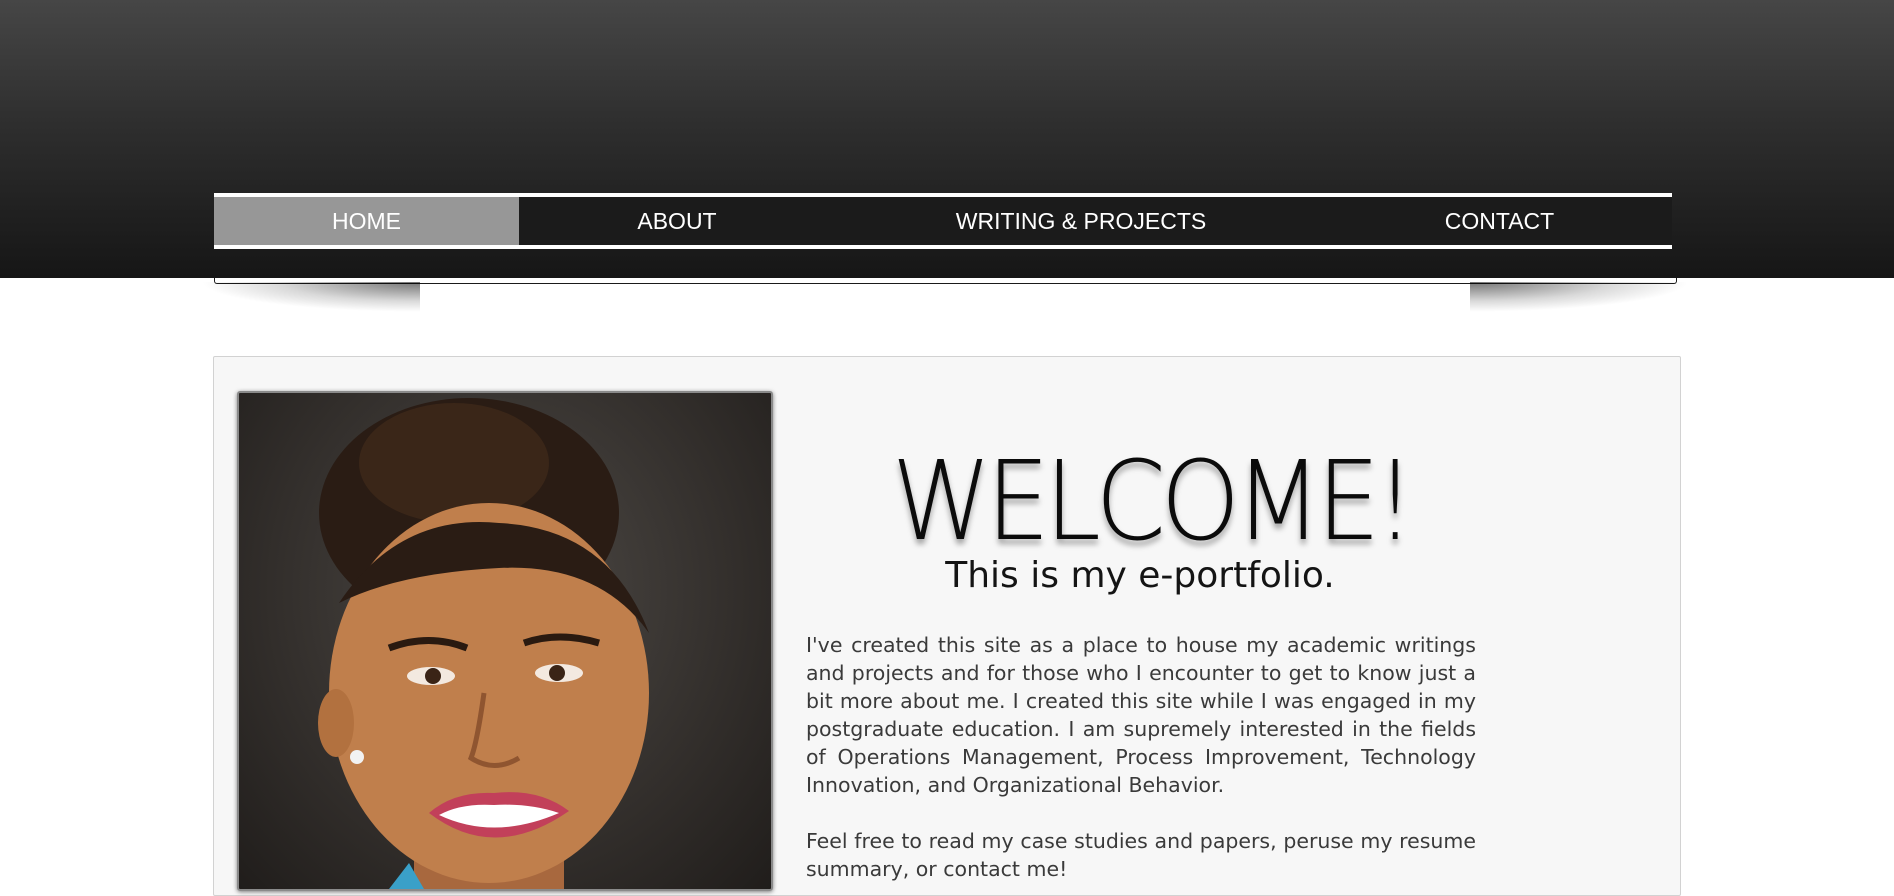 Image resolution: width=1894 pixels, height=896 pixels. Describe the element at coordinates (1580, 297) in the screenshot. I see `header-shadow-right` at that location.